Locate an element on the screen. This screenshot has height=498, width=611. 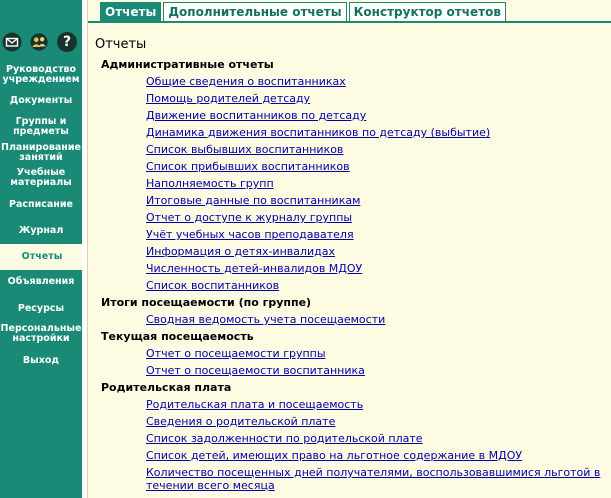
users-icon is located at coordinates (39, 42).